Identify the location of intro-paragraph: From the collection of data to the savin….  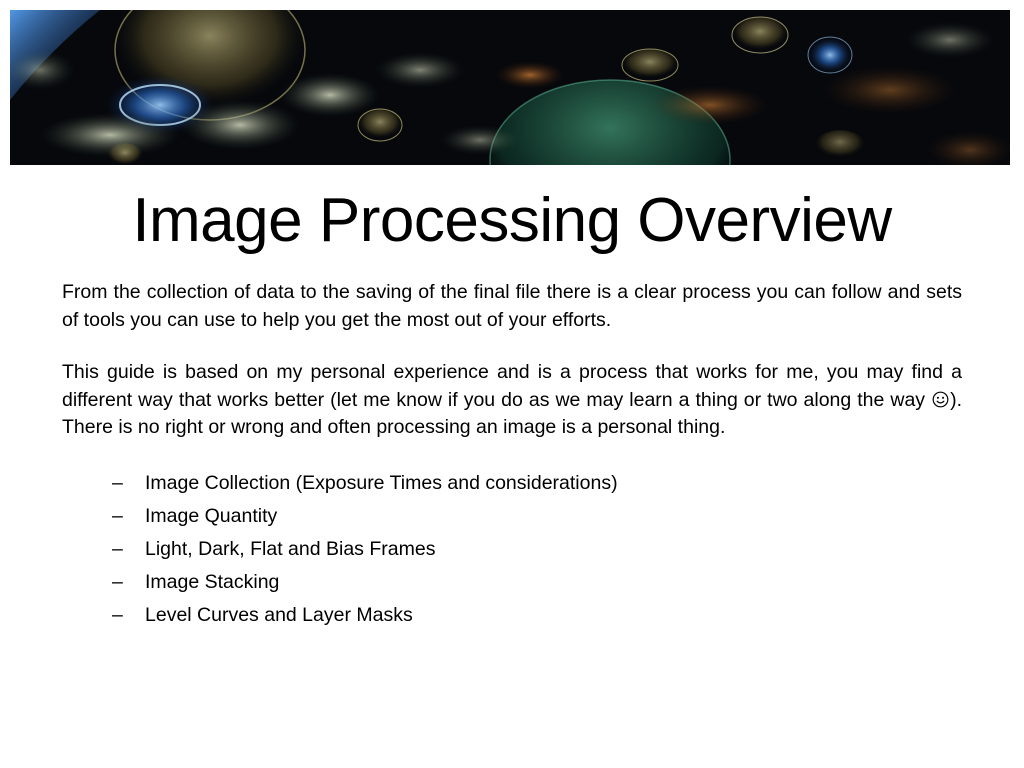
(512, 306).